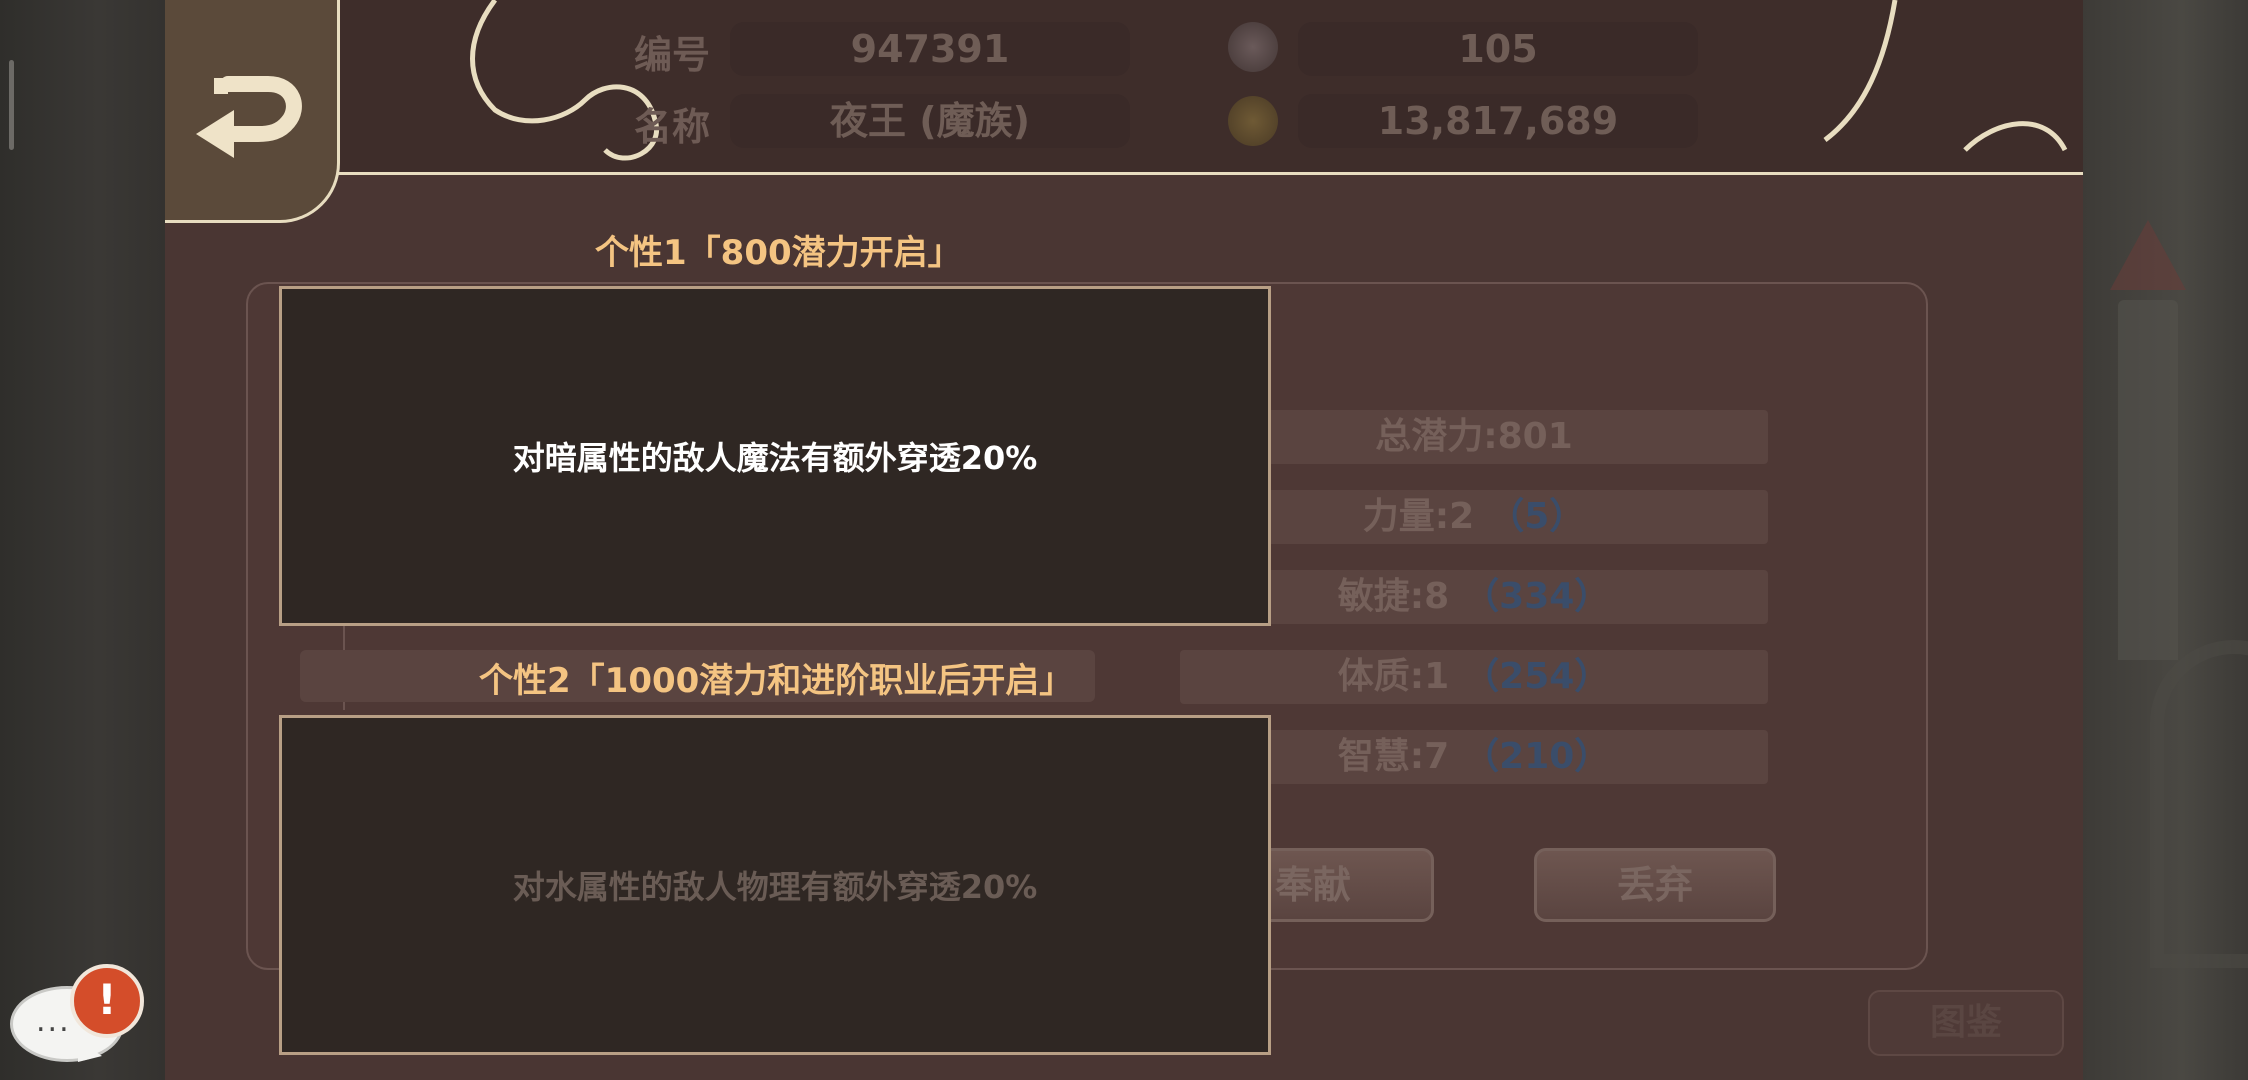 The image size is (2248, 1080). What do you see at coordinates (776, 681) in the screenshot?
I see `trait-2-title: 个性2「1000潜力和进阶职业后开启」` at bounding box center [776, 681].